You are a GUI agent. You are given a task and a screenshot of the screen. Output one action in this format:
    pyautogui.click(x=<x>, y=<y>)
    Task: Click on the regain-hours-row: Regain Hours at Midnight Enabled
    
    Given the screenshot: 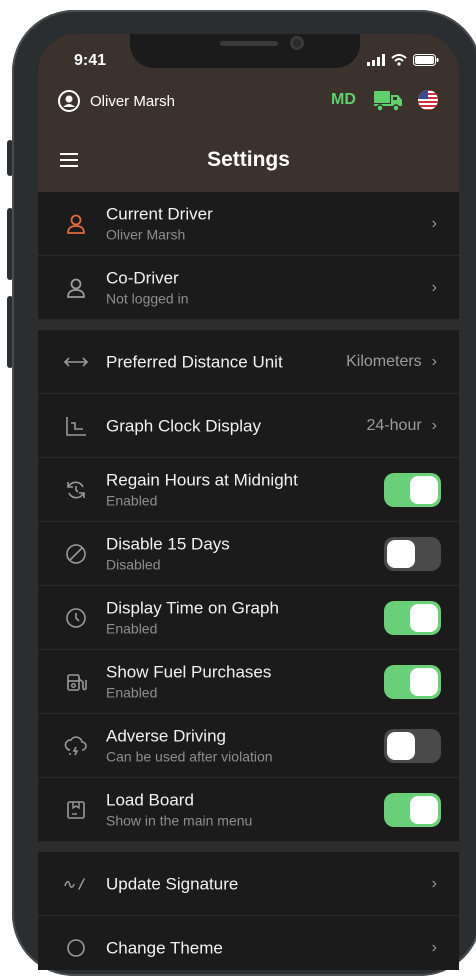 What is the action you would take?
    pyautogui.click(x=248, y=490)
    